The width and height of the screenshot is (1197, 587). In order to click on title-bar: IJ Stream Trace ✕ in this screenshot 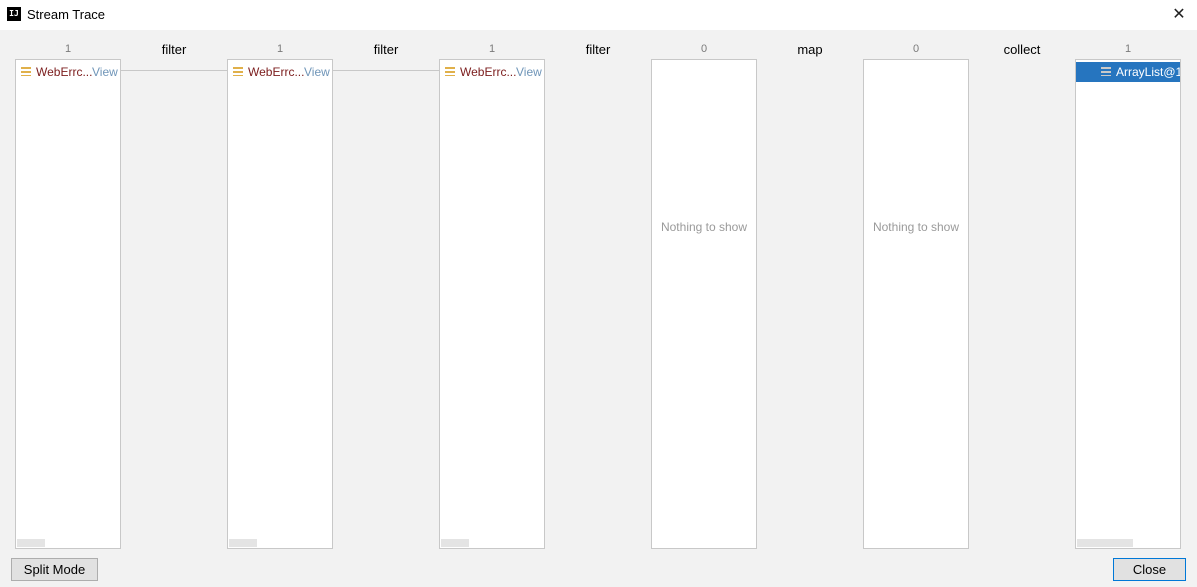, I will do `click(598, 15)`.